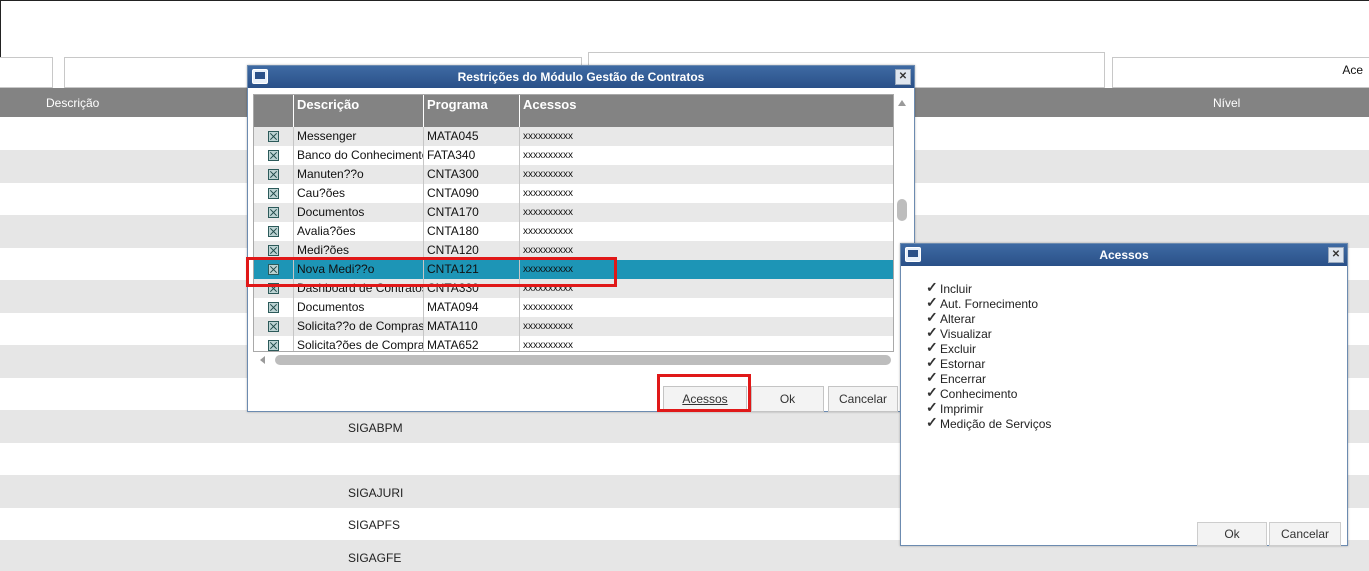  I want to click on table-cell: SIGABPM, so click(375, 427).